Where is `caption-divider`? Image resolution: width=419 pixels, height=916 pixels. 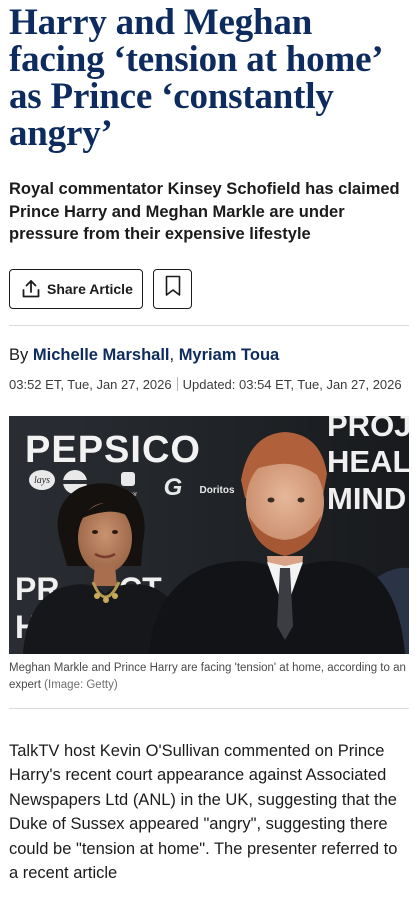 caption-divider is located at coordinates (209, 708).